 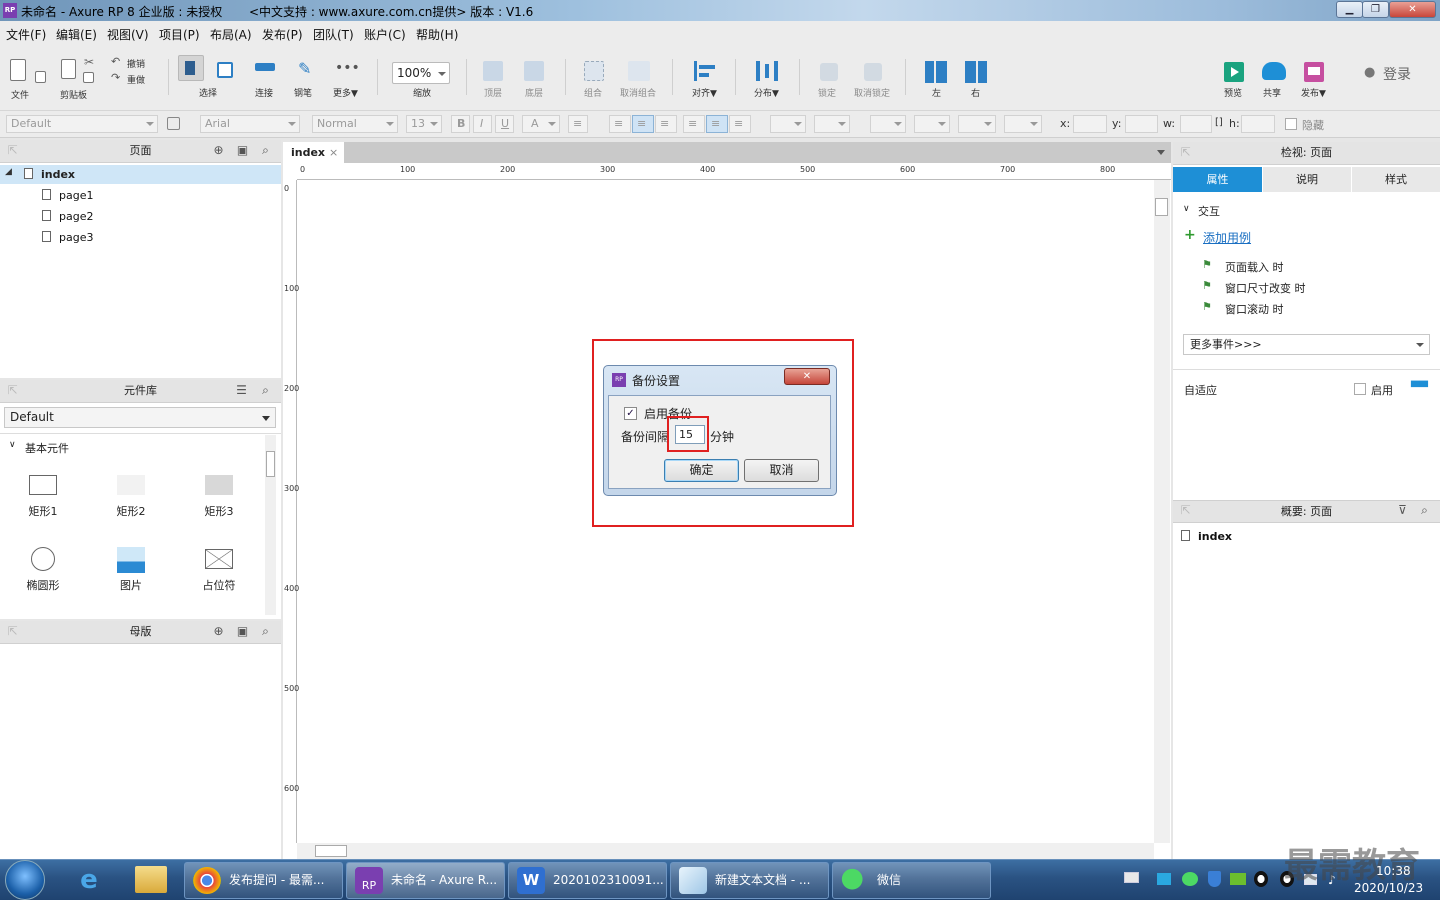 I want to click on add-master-icon: ⊕, so click(x=218, y=631).